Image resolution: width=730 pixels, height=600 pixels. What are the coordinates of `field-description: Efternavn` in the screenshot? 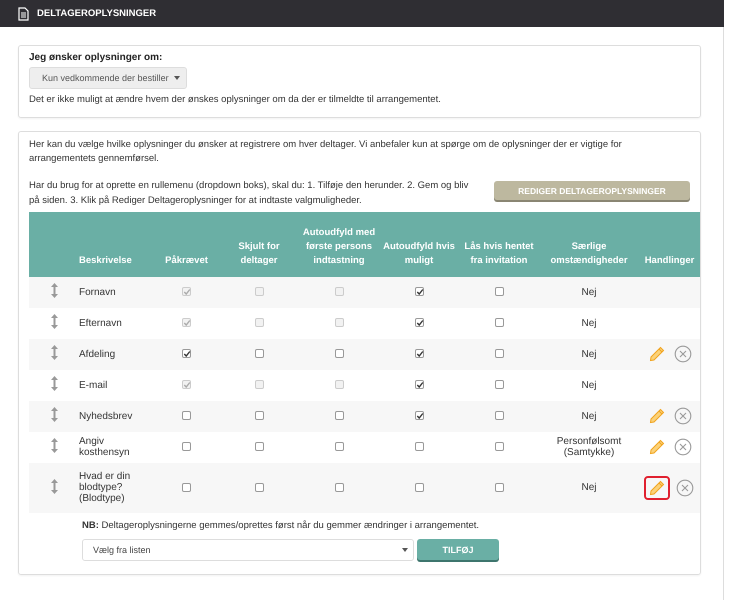 It's located at (100, 323).